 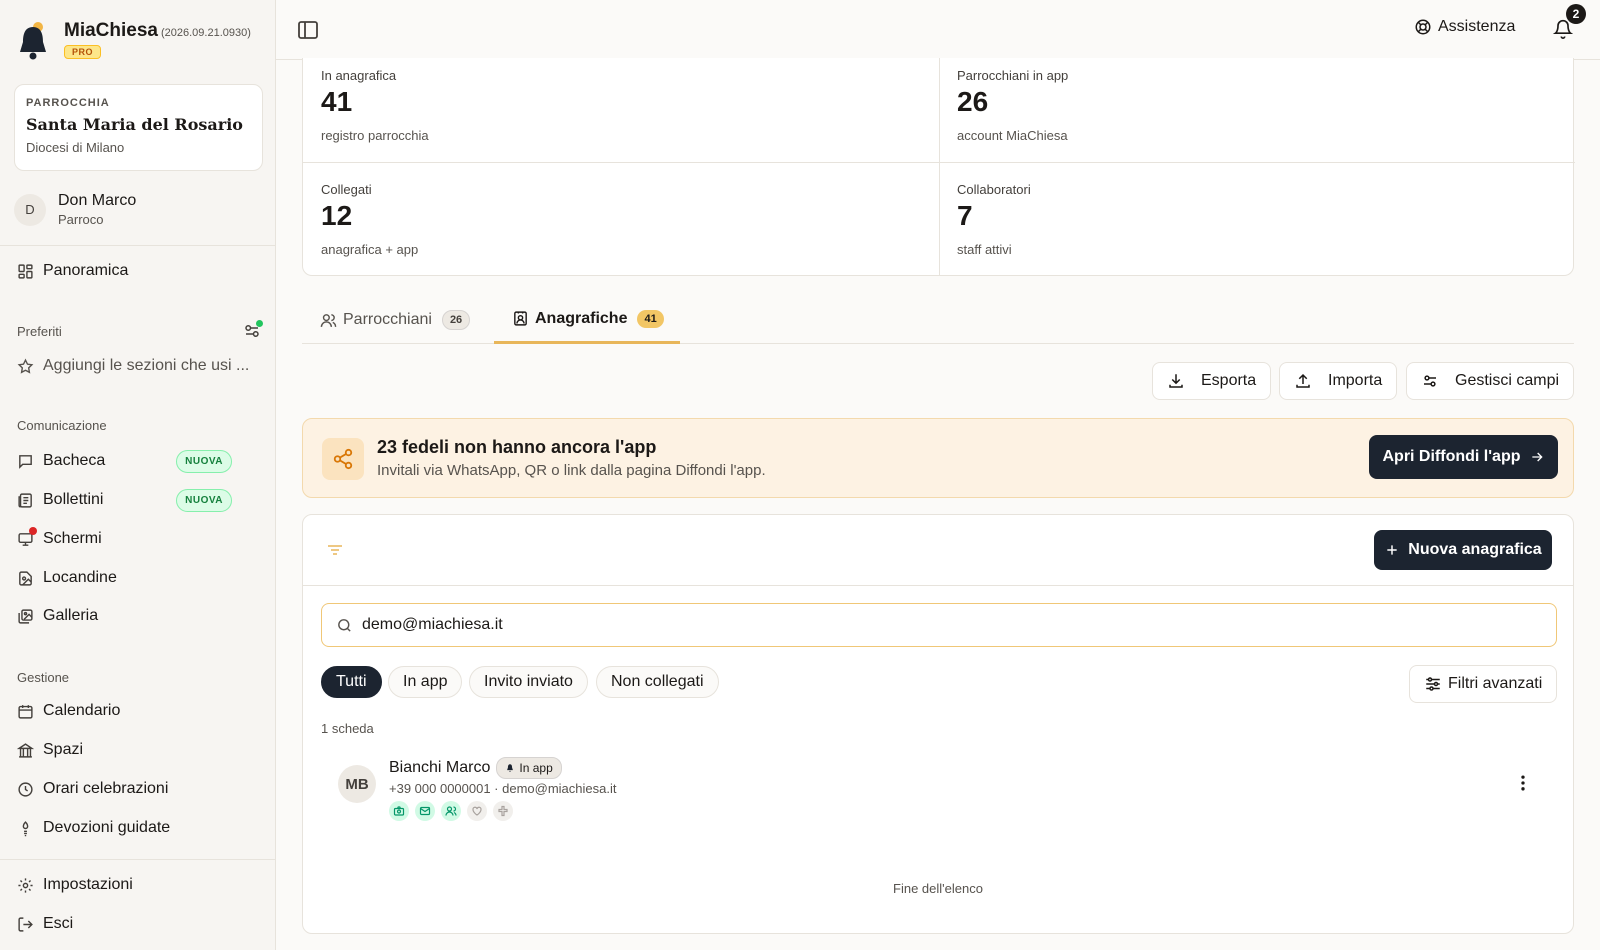 I want to click on stat-label: Parrocchiani in app, so click(x=1013, y=75).